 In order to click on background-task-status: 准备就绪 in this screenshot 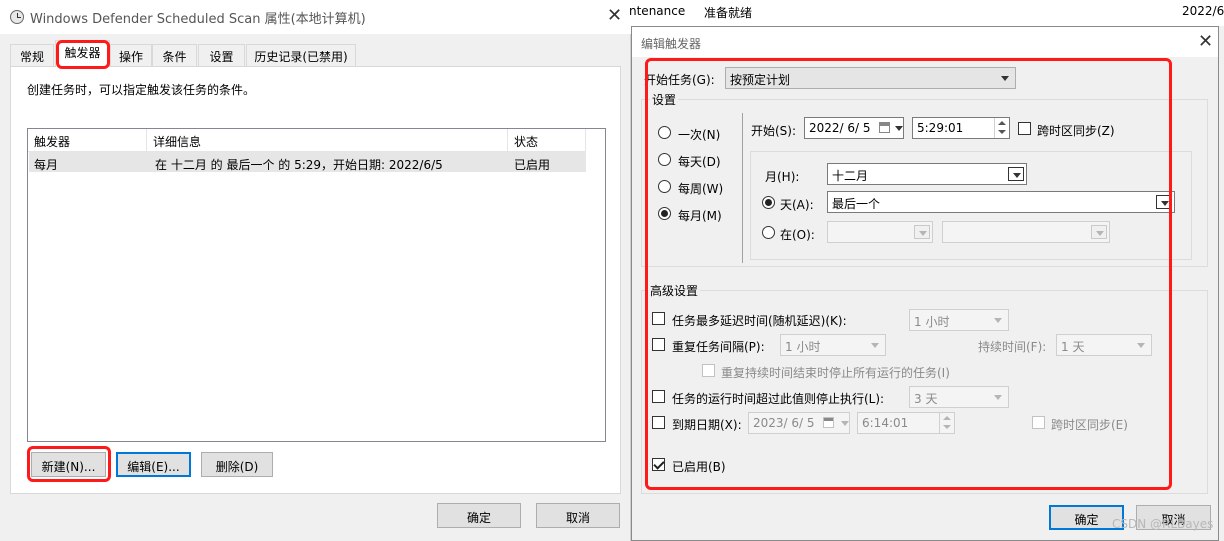, I will do `click(728, 13)`.